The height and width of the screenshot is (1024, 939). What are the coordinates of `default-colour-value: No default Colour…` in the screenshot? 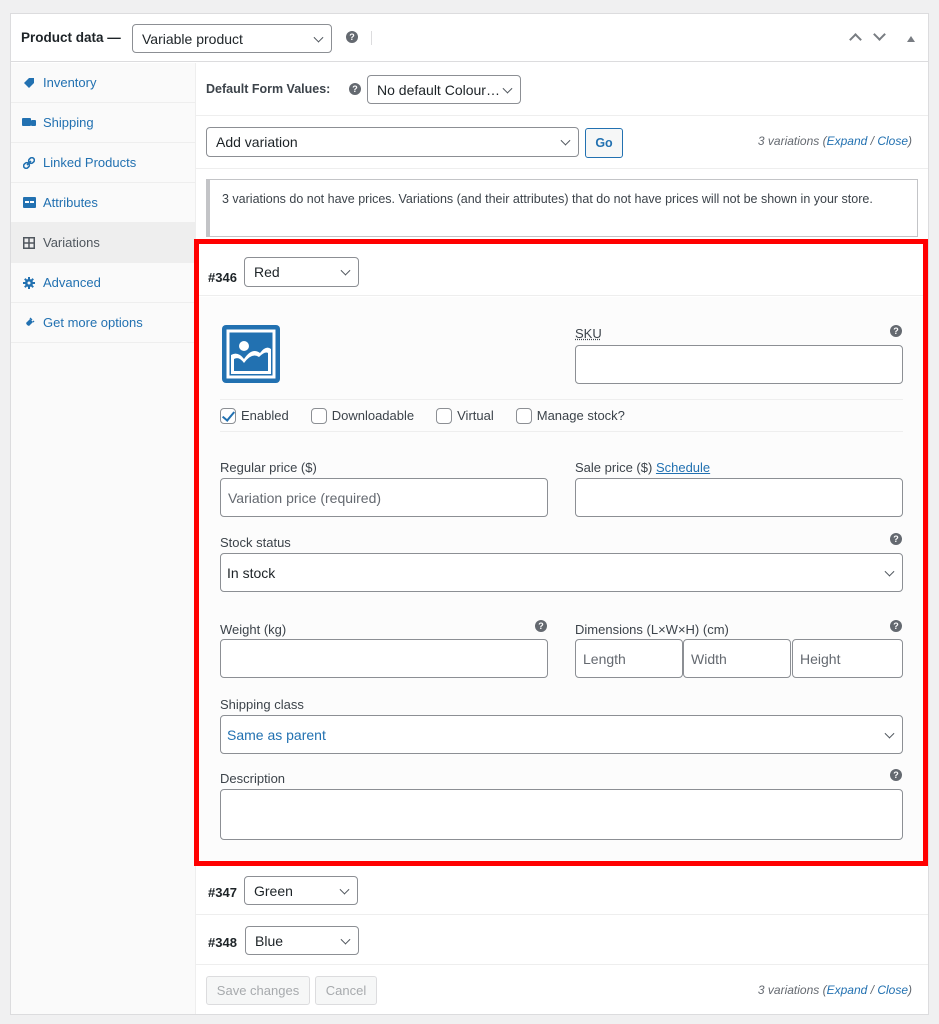 It's located at (438, 89).